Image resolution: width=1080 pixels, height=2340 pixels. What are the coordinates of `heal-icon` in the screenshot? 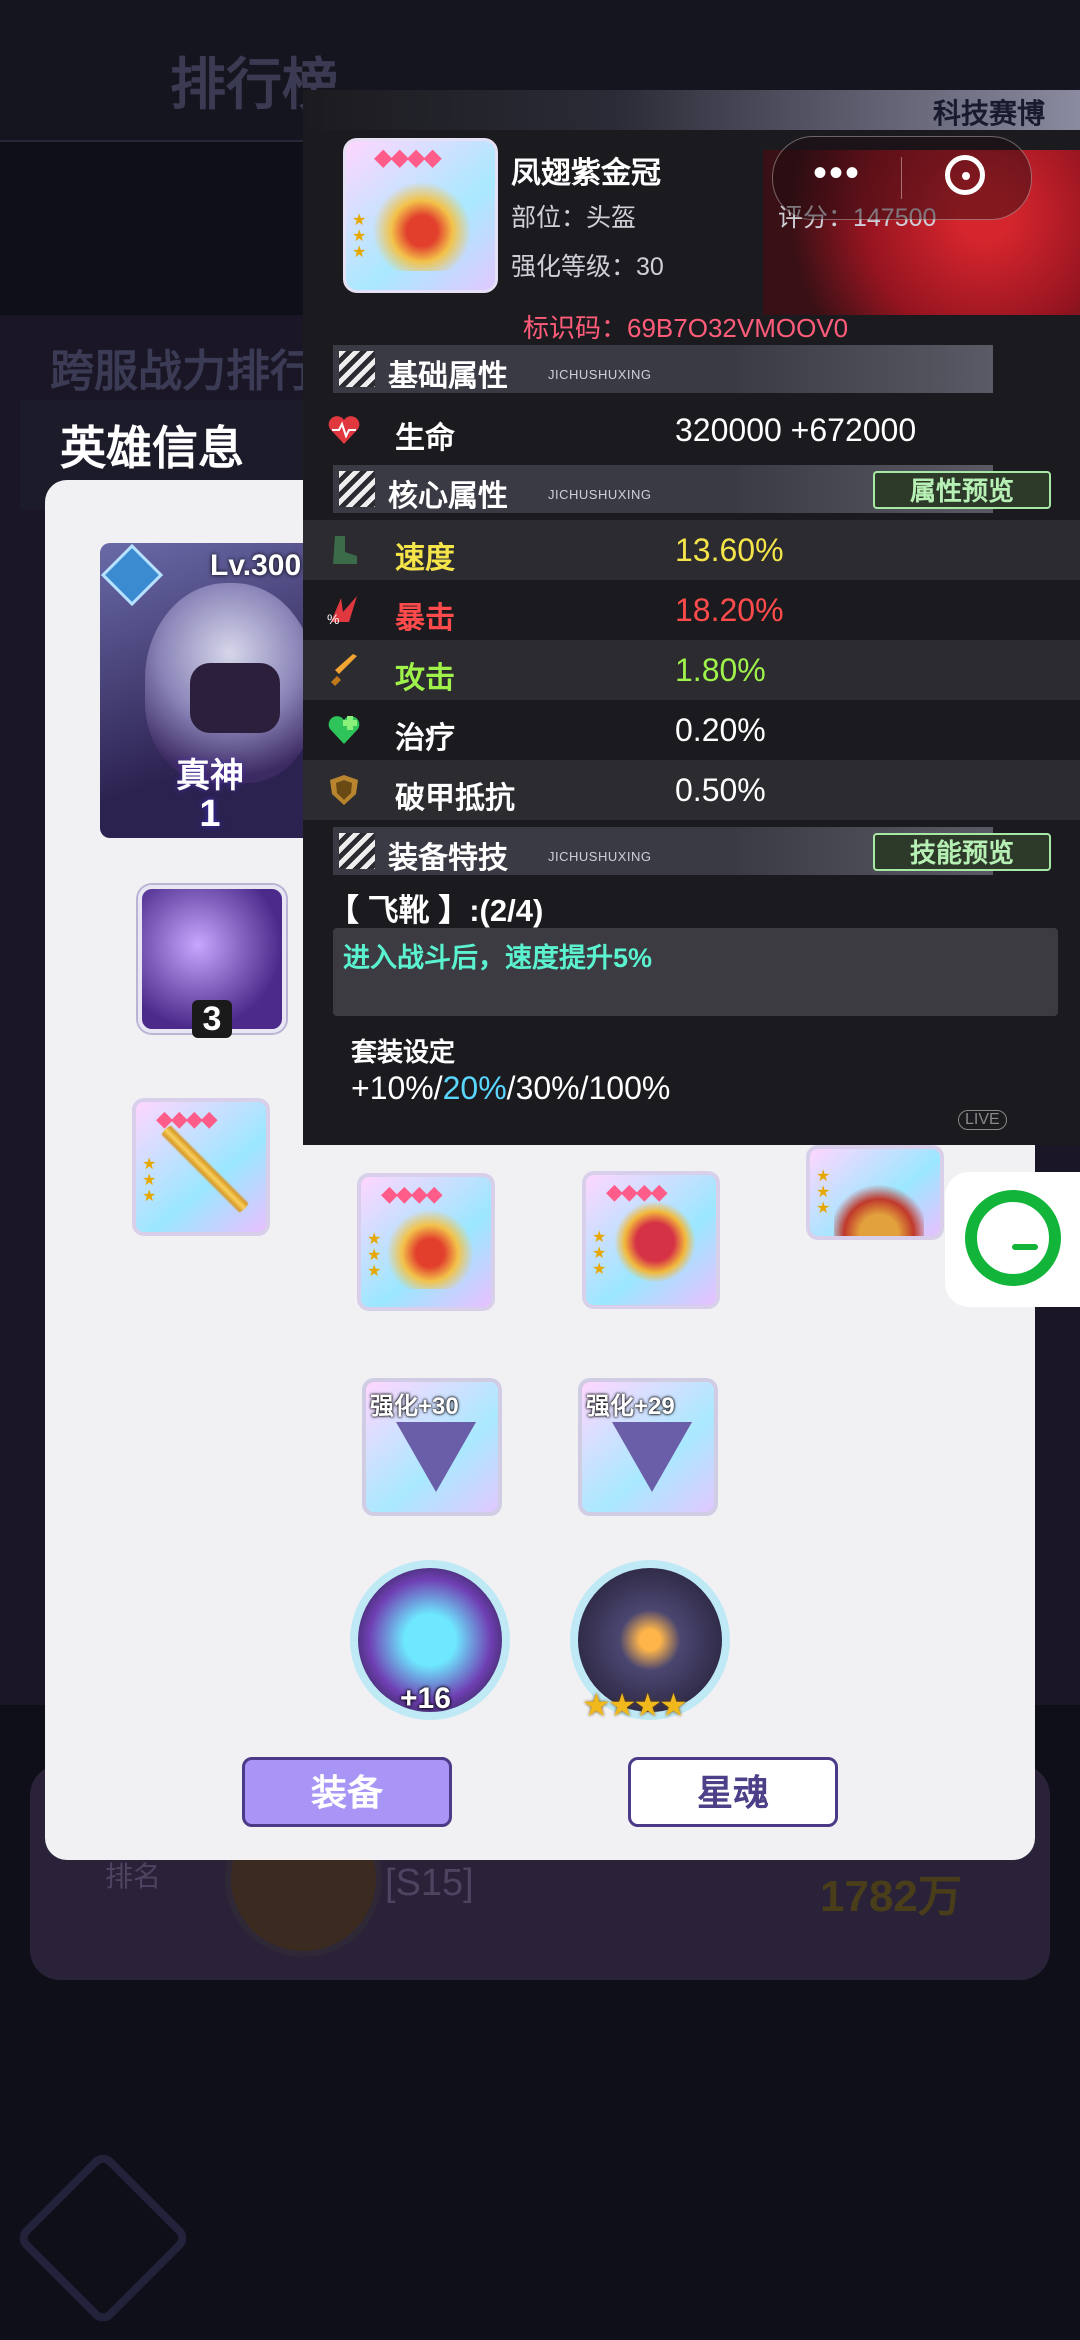 It's located at (344, 730).